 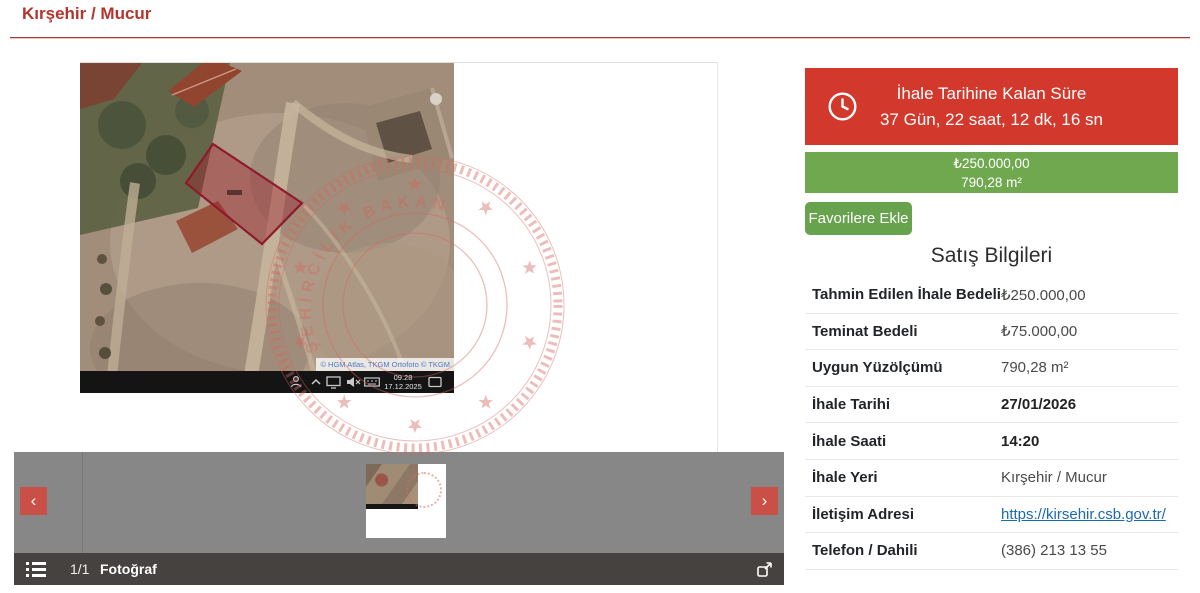 I want to click on photo-thumbnail, so click(x=406, y=501).